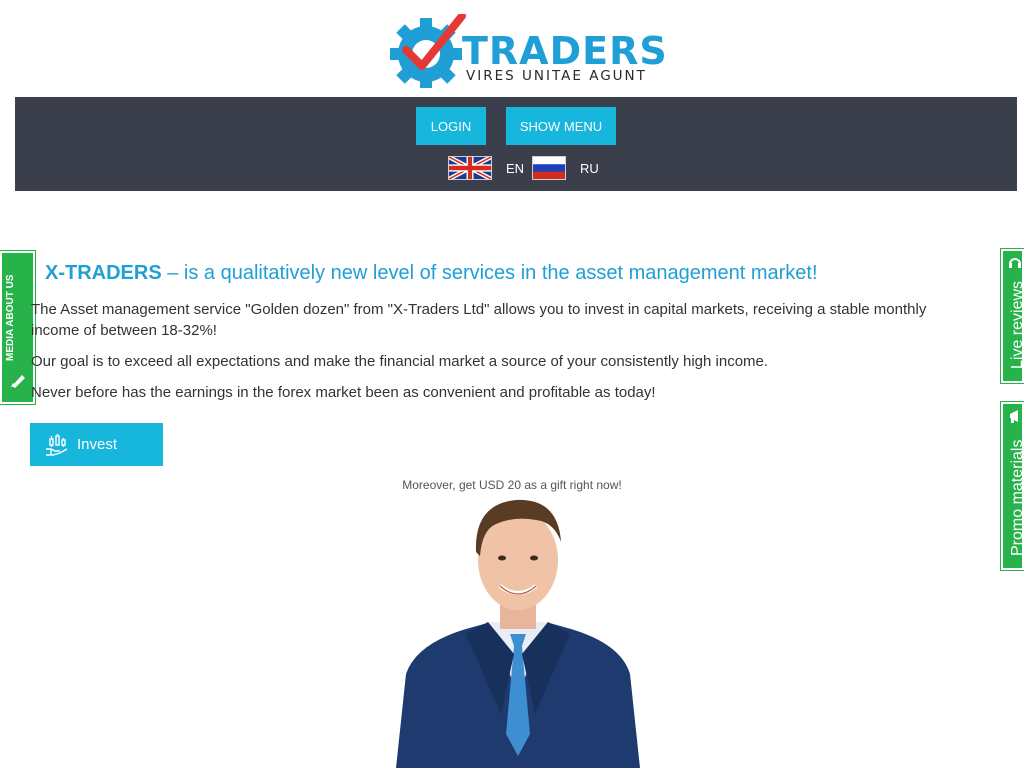  What do you see at coordinates (1016, 324) in the screenshot?
I see `live-reviews-label: Live reviews` at bounding box center [1016, 324].